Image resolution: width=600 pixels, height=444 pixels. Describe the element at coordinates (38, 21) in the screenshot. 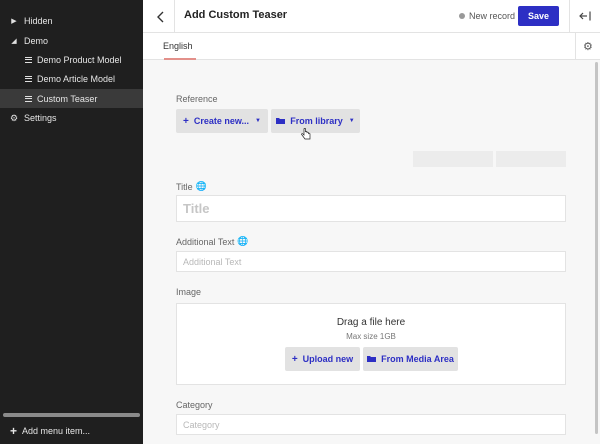

I see `sidebar-item-label: Hidden` at that location.